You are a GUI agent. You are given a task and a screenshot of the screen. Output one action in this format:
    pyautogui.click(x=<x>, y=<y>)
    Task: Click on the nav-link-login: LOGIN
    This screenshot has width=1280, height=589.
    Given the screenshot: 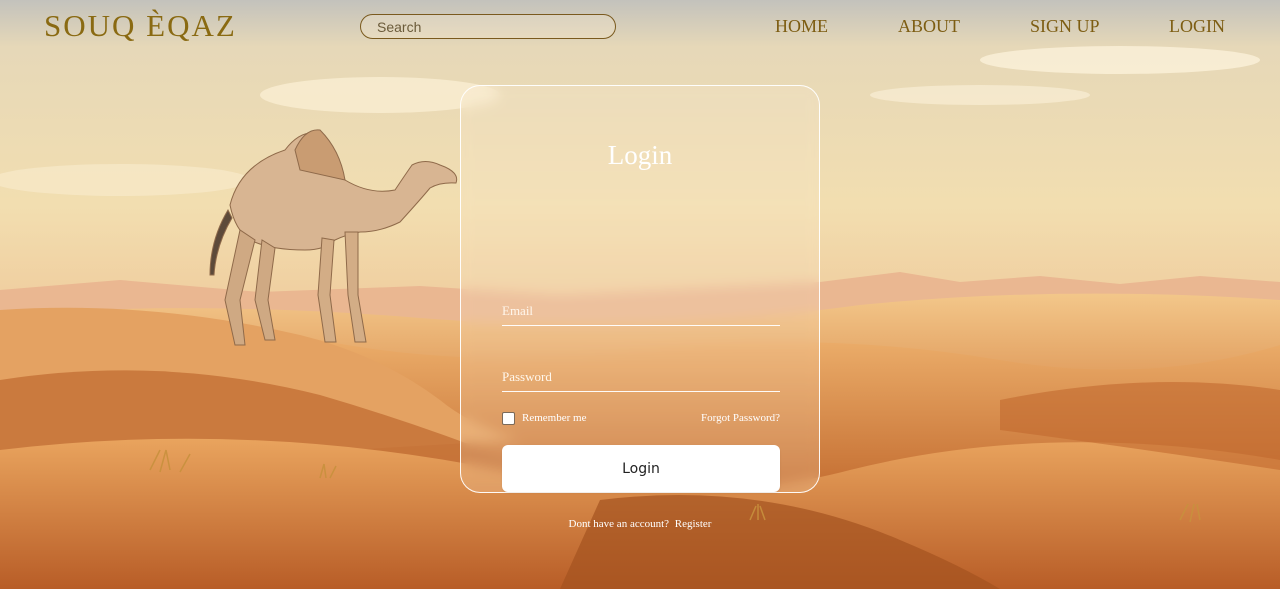 What is the action you would take?
    pyautogui.click(x=1197, y=26)
    